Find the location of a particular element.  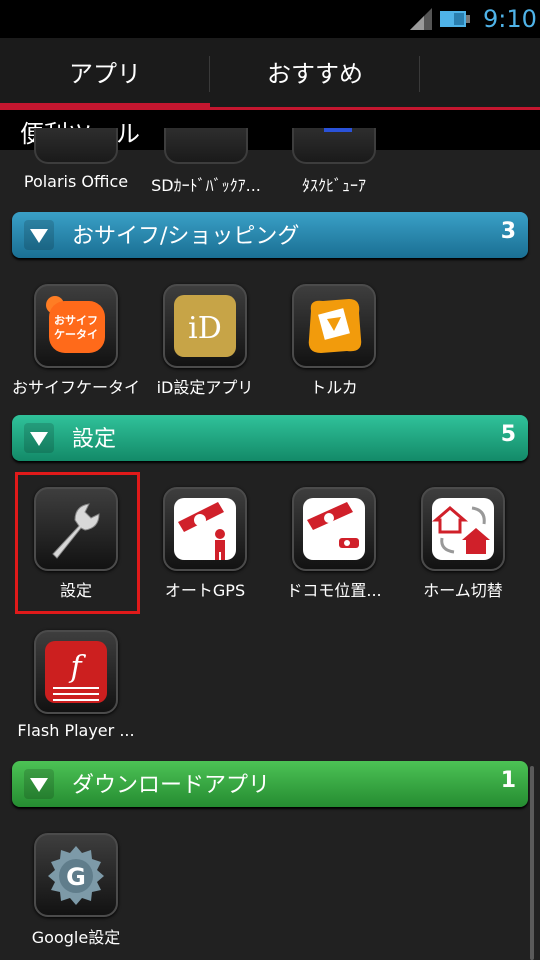

group-header-downloaded-apps: ダウンロードアプリ 1 is located at coordinates (270, 784).